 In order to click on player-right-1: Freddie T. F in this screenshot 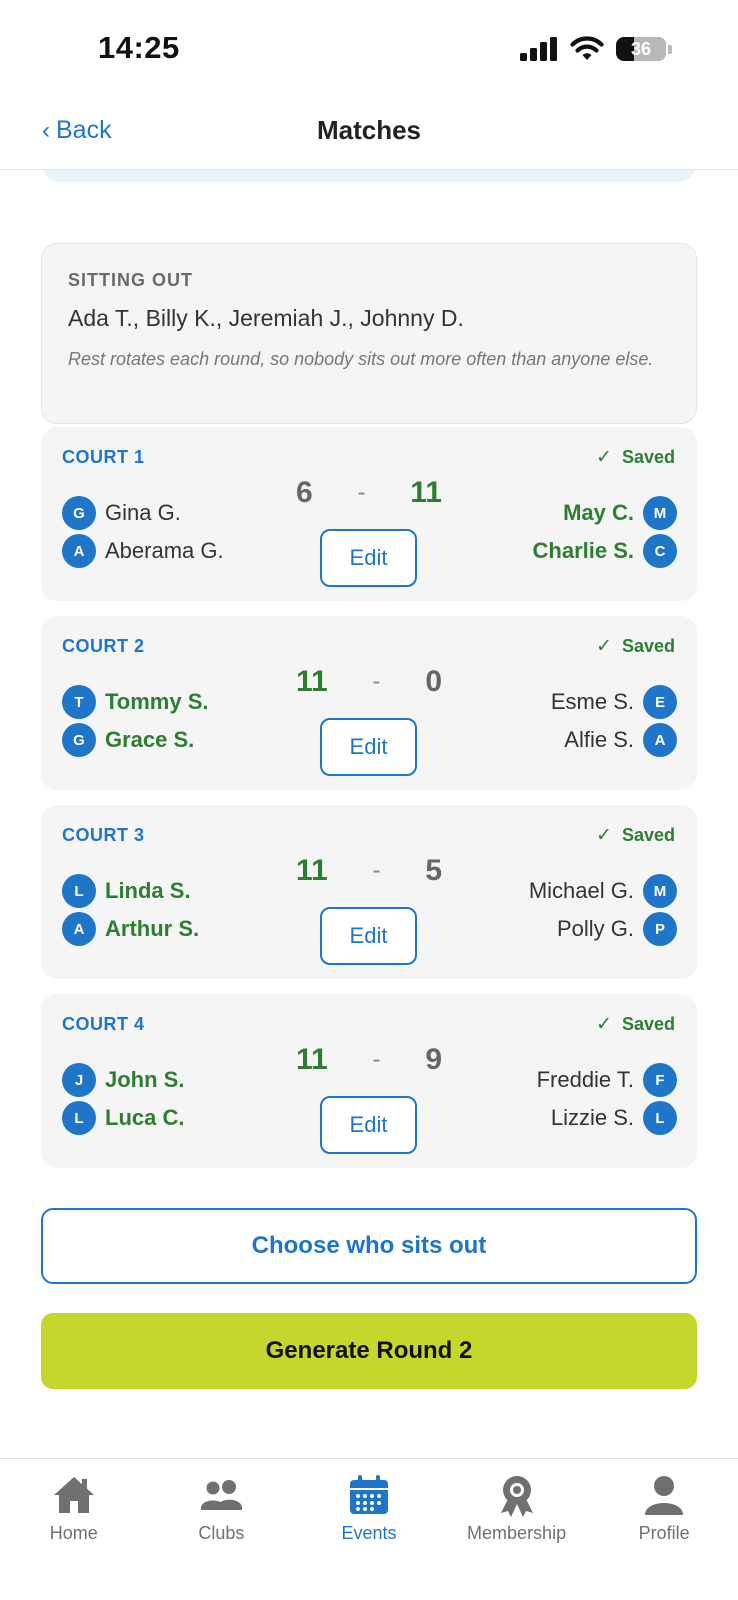, I will do `click(607, 1080)`.